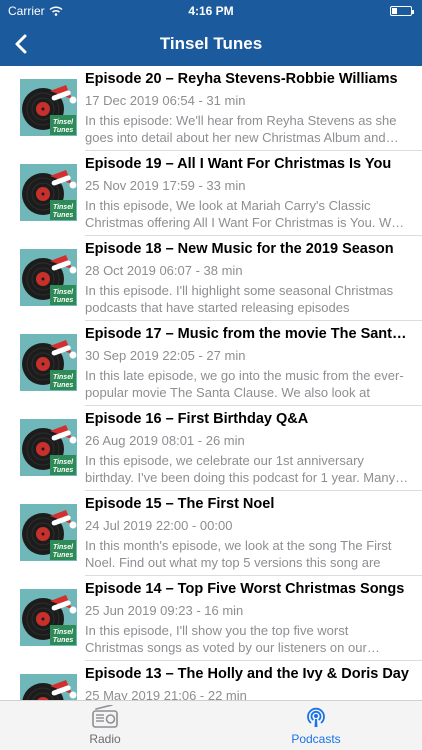 The image size is (422, 750). What do you see at coordinates (165, 100) in the screenshot?
I see `episode-date-duration: 17 Dec 2019 06:54 - 31 min` at bounding box center [165, 100].